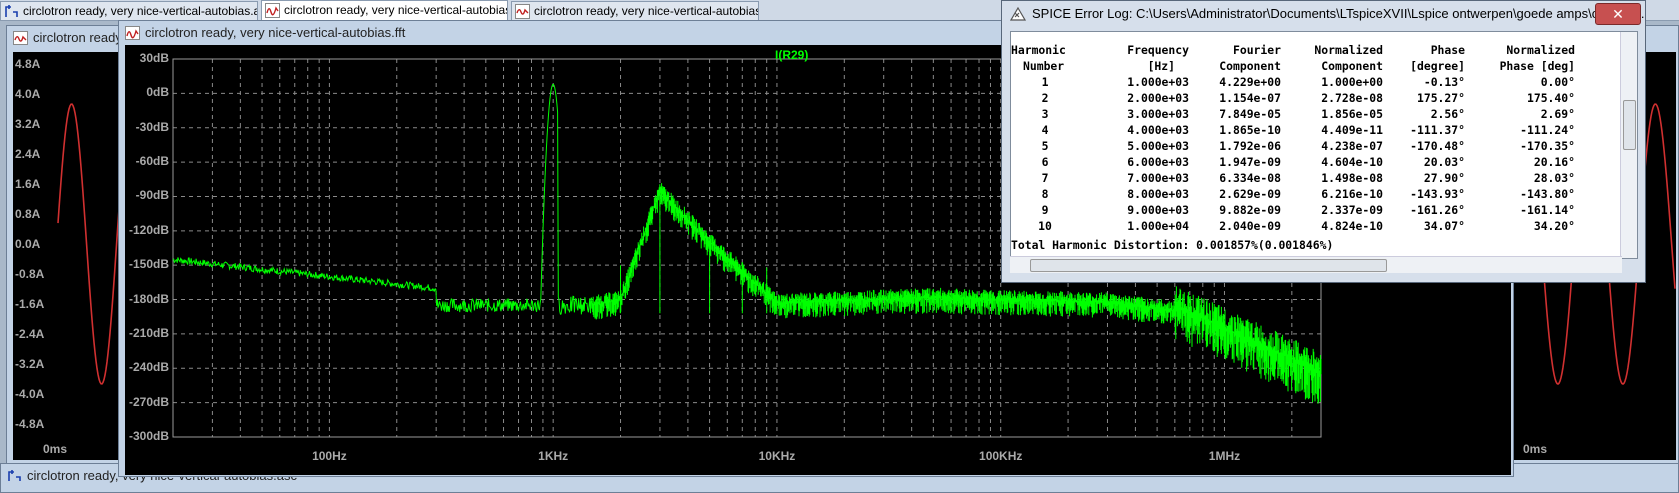 The width and height of the screenshot is (1679, 493). What do you see at coordinates (1547, 130) in the screenshot?
I see `table-cell: -111.24°` at bounding box center [1547, 130].